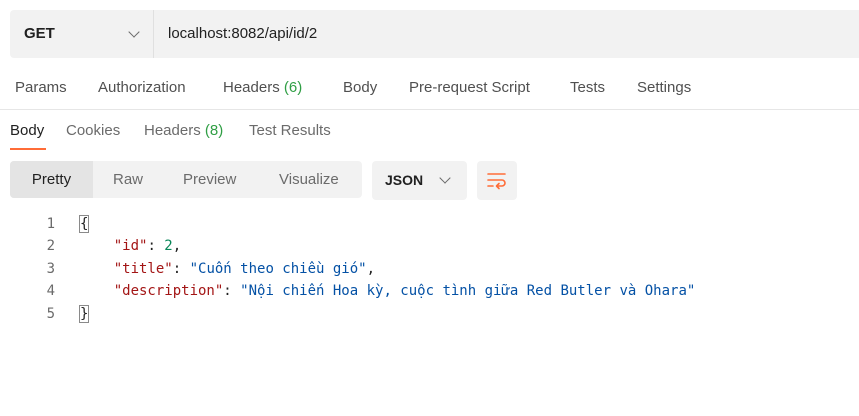 The width and height of the screenshot is (859, 416). What do you see at coordinates (50, 224) in the screenshot?
I see `line-number: 1` at bounding box center [50, 224].